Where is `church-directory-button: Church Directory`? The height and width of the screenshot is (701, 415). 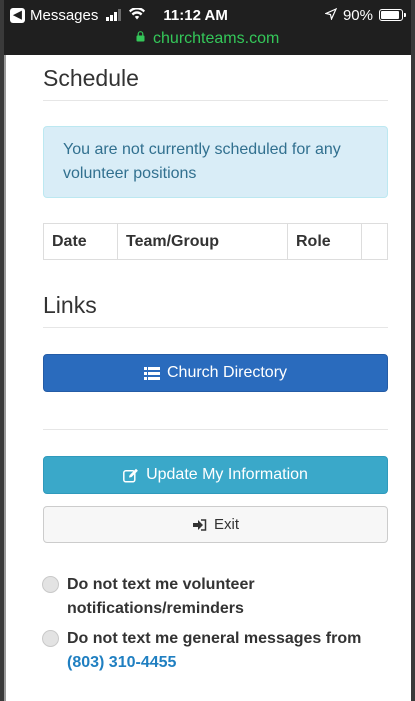
church-directory-button: Church Directory is located at coordinates (215, 373).